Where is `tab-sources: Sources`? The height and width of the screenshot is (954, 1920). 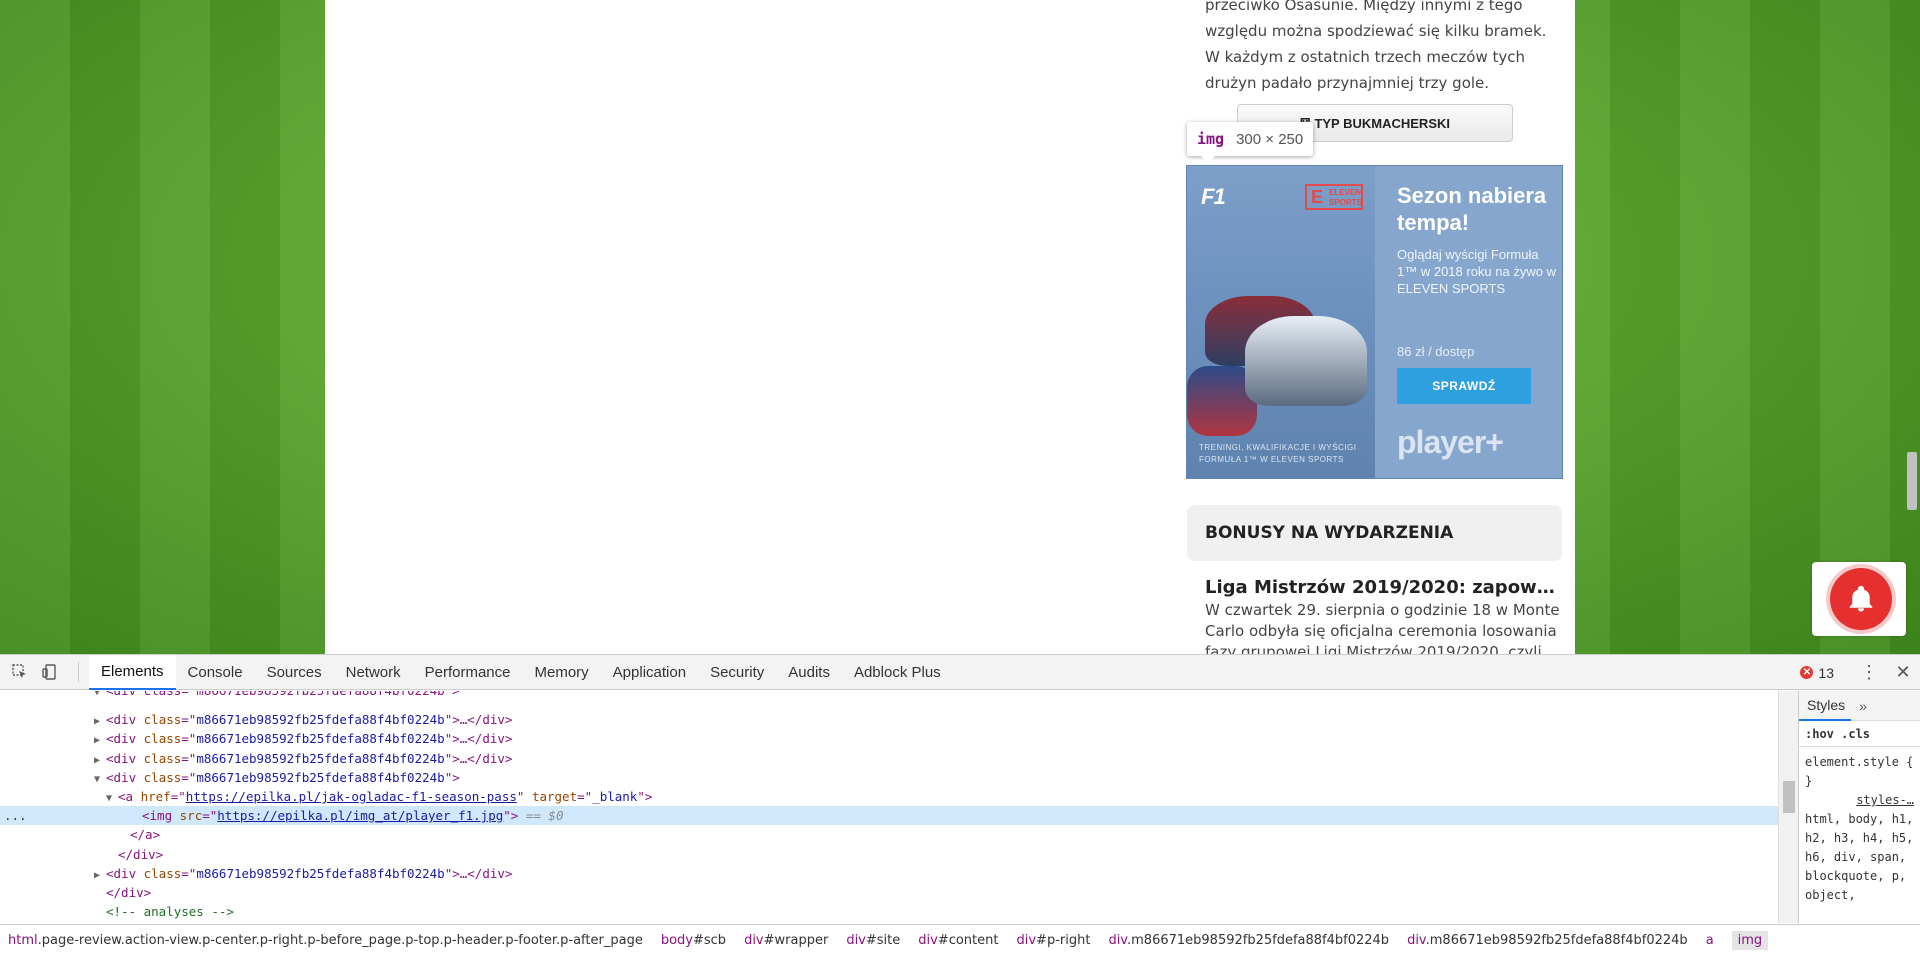
tab-sources: Sources is located at coordinates (294, 672).